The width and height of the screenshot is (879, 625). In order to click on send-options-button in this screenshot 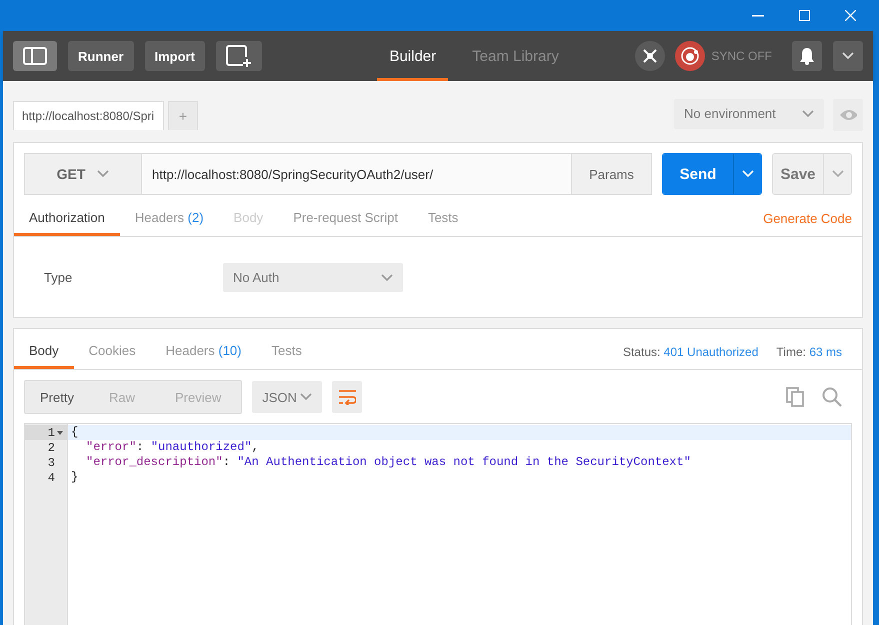, I will do `click(747, 174)`.